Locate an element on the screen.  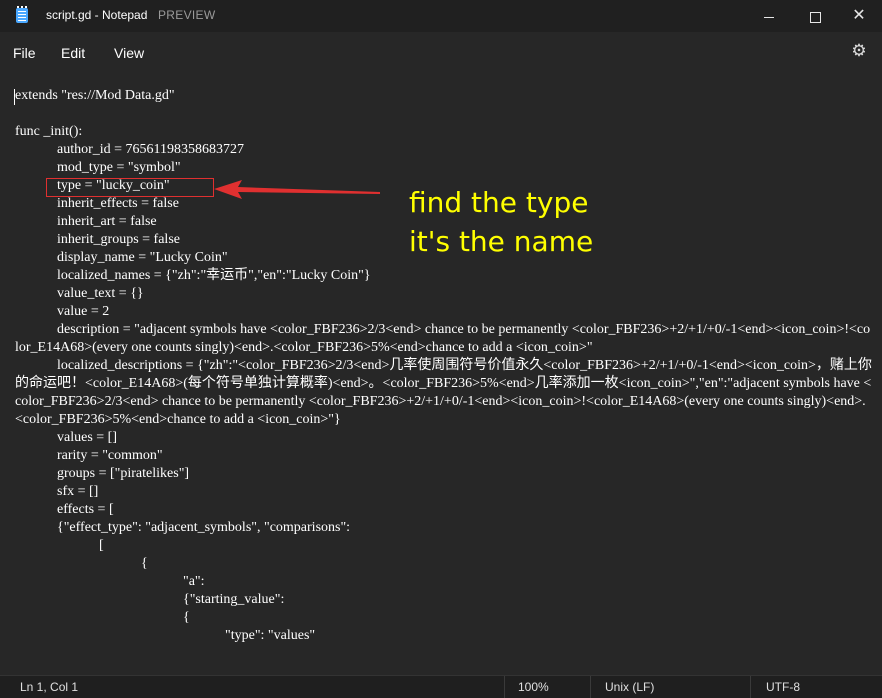
preview-badge: PREVIEW is located at coordinates (187, 15).